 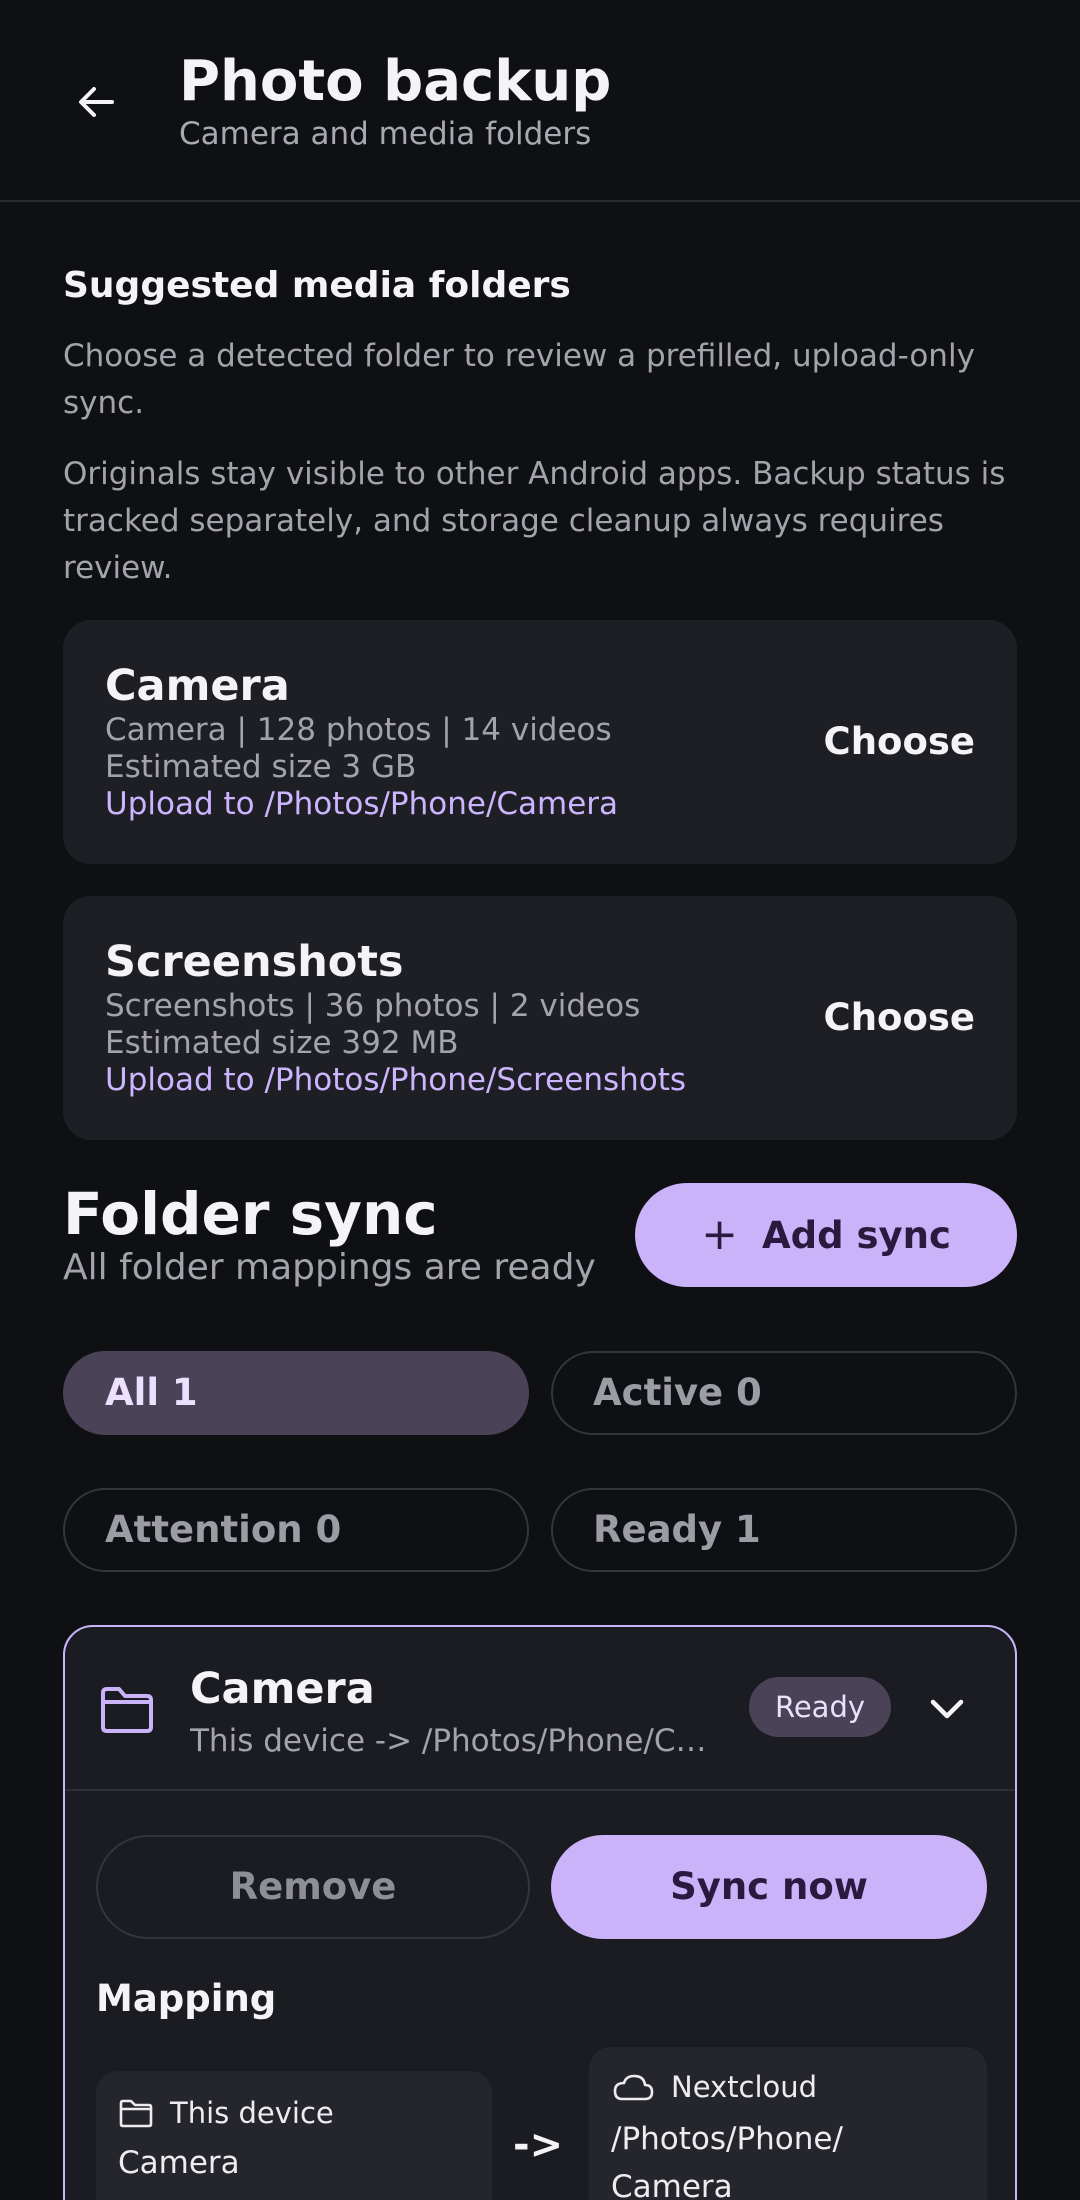 I want to click on expand-button, so click(x=947, y=1709).